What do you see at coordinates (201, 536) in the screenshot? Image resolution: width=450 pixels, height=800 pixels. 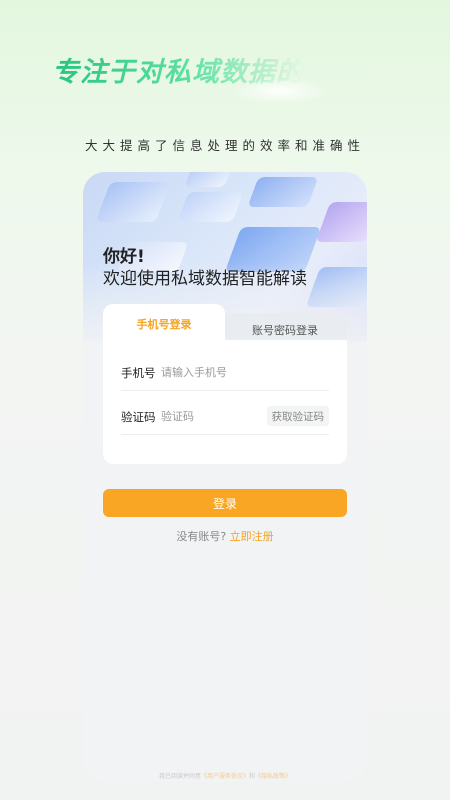 I see `no-account-text: 没有账号?` at bounding box center [201, 536].